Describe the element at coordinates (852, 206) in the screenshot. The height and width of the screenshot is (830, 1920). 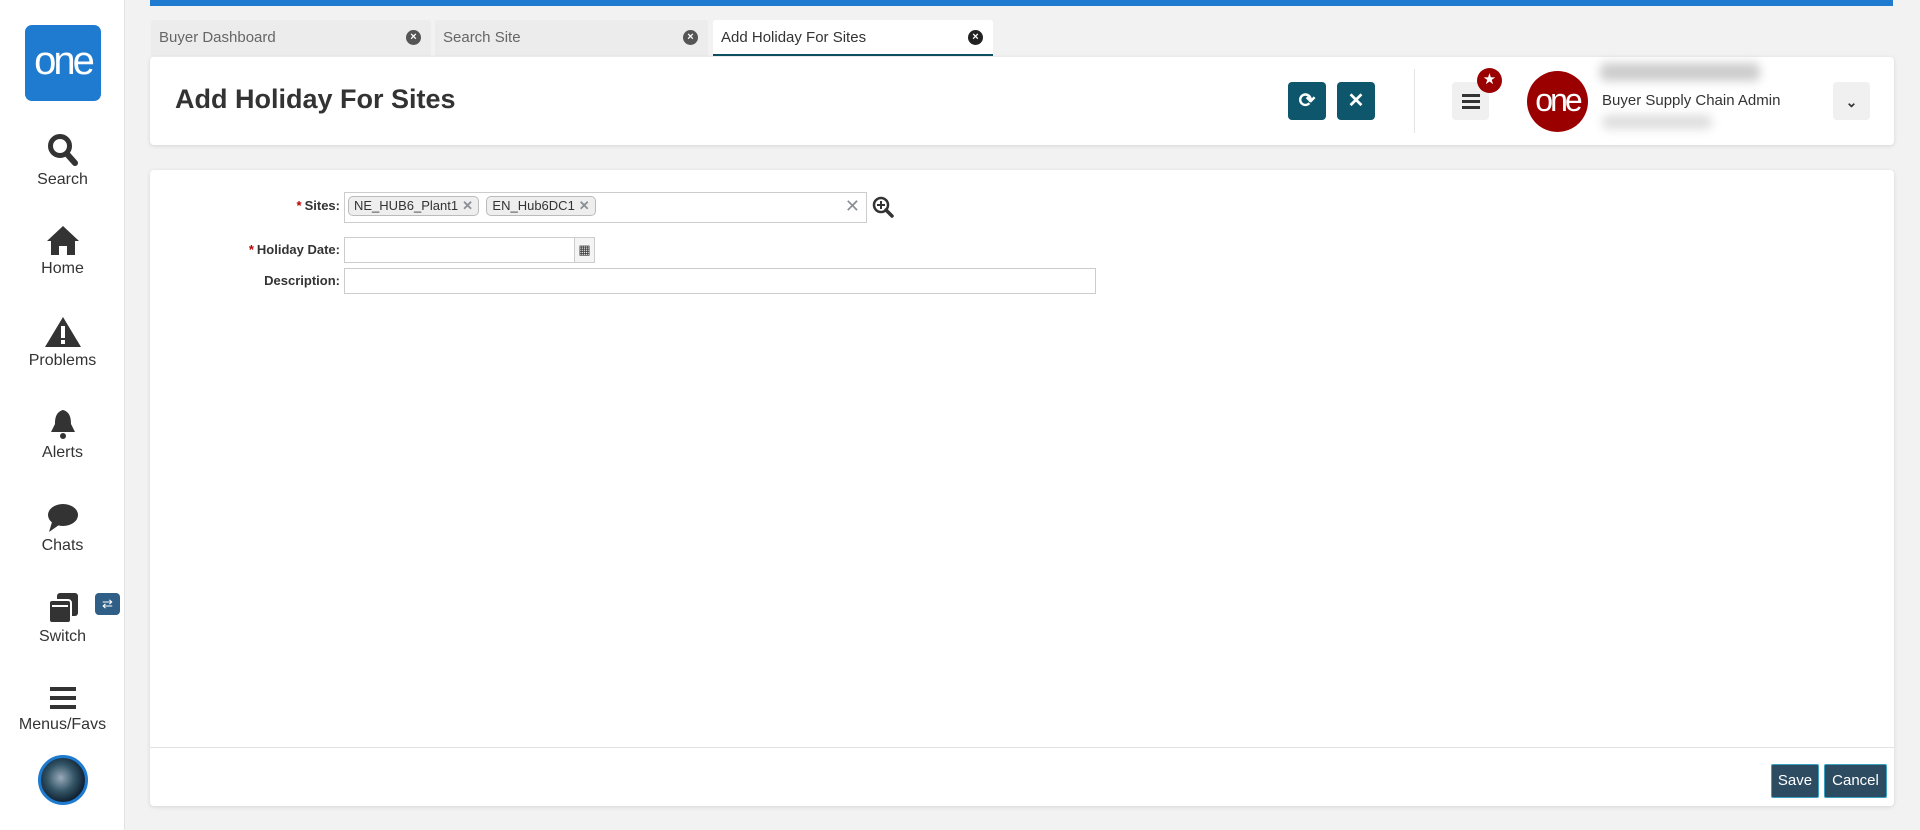
I see `clear-icon: ✕` at that location.